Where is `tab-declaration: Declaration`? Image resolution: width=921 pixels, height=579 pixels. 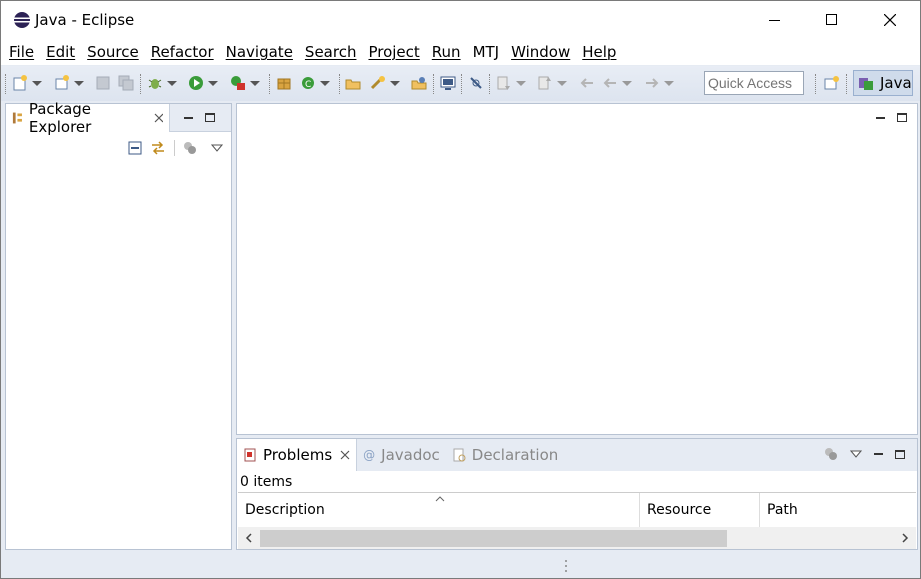 tab-declaration: Declaration is located at coordinates (505, 455).